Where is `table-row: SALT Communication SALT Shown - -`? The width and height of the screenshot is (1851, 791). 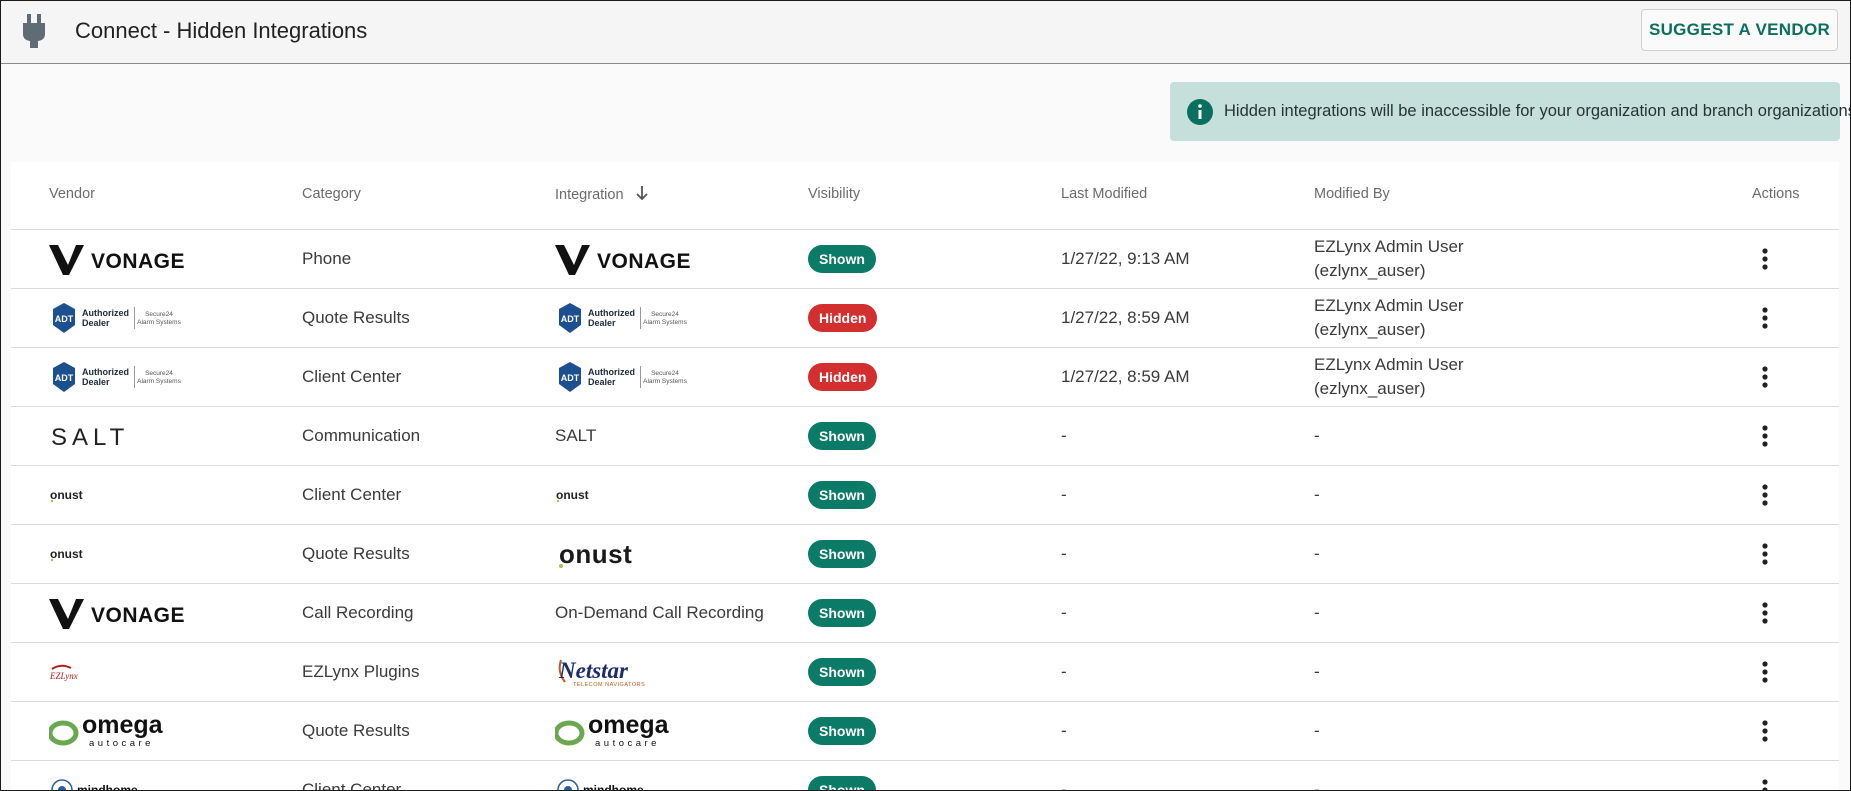 table-row: SALT Communication SALT Shown - - is located at coordinates (925, 436).